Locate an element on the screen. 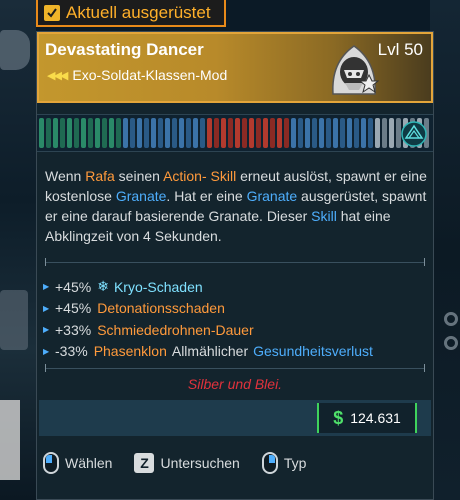 The image size is (460, 500). action-hints: Wählen Z Untersuchen Typ is located at coordinates (185, 463).